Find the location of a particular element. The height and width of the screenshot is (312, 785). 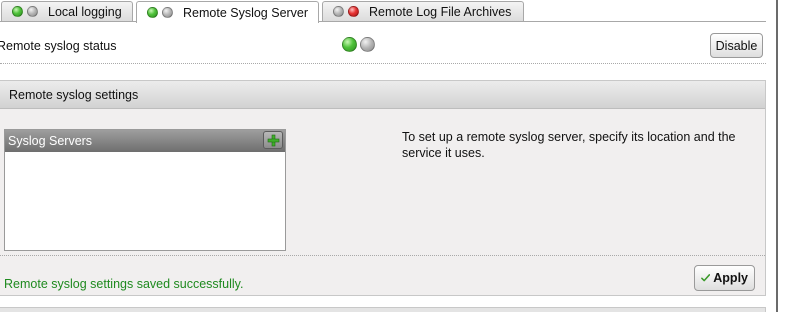

tab-remote-syslog-server: Remote Syslog Server is located at coordinates (227, 12).